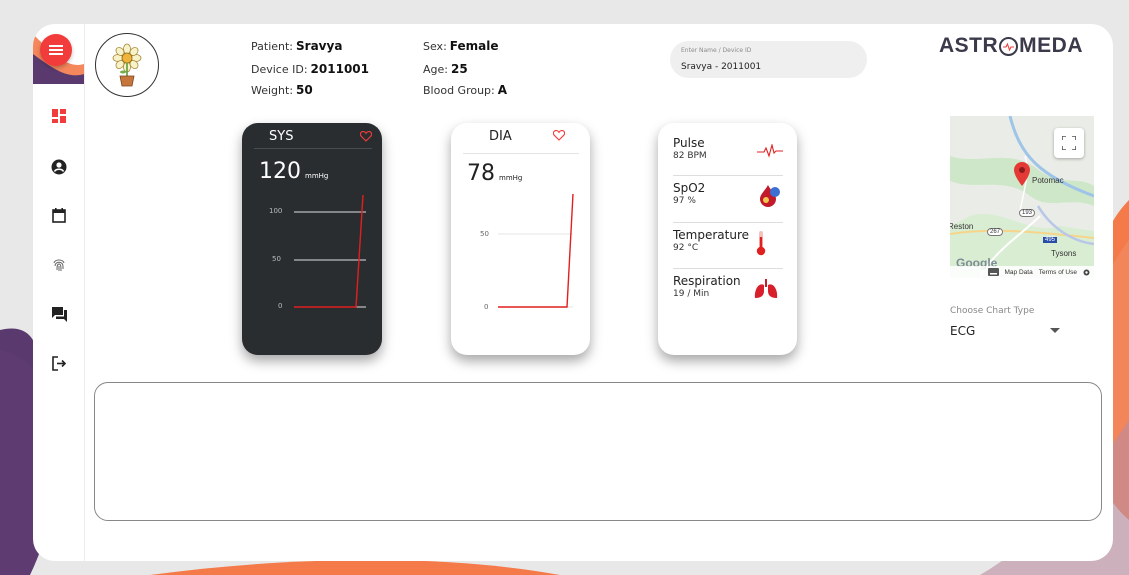  Describe the element at coordinates (995, 232) in the screenshot. I see `map-route-267: 267` at that location.